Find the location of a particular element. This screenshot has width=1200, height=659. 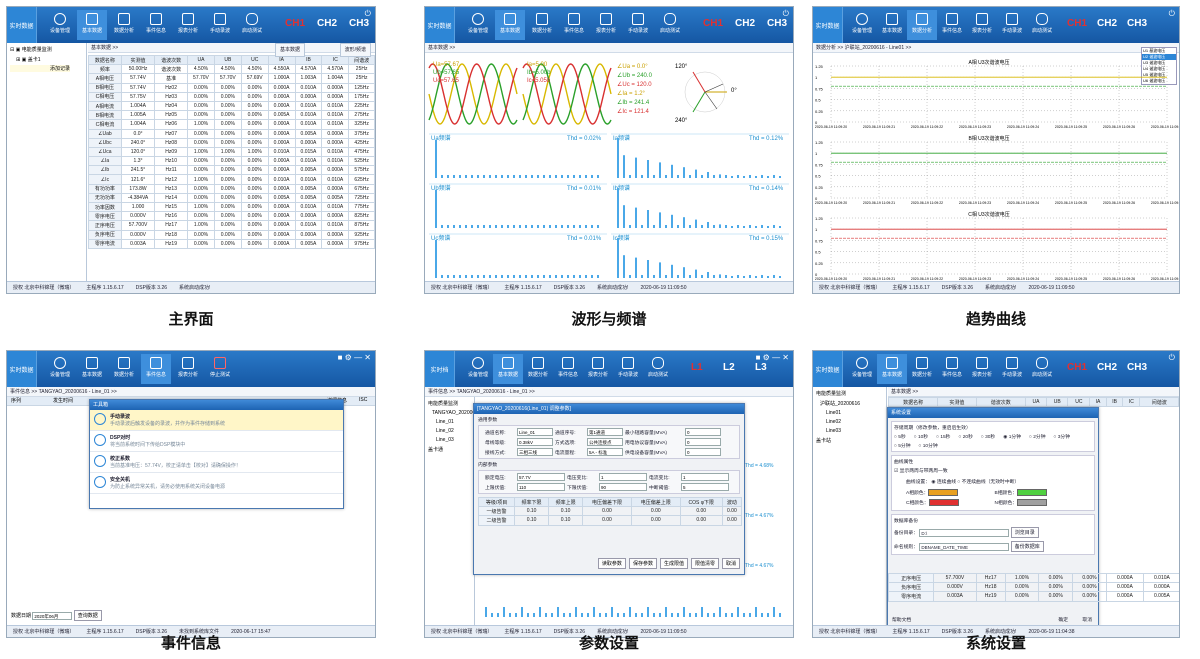

tree-node: Line_03 is located at coordinates (449, 440).